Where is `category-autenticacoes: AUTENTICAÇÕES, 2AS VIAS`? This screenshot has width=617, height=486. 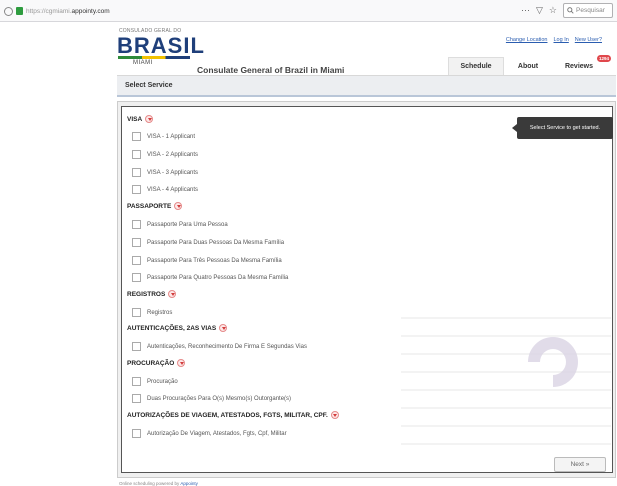
category-autenticacoes: AUTENTICAÇÕES, 2AS VIAS is located at coordinates (177, 328).